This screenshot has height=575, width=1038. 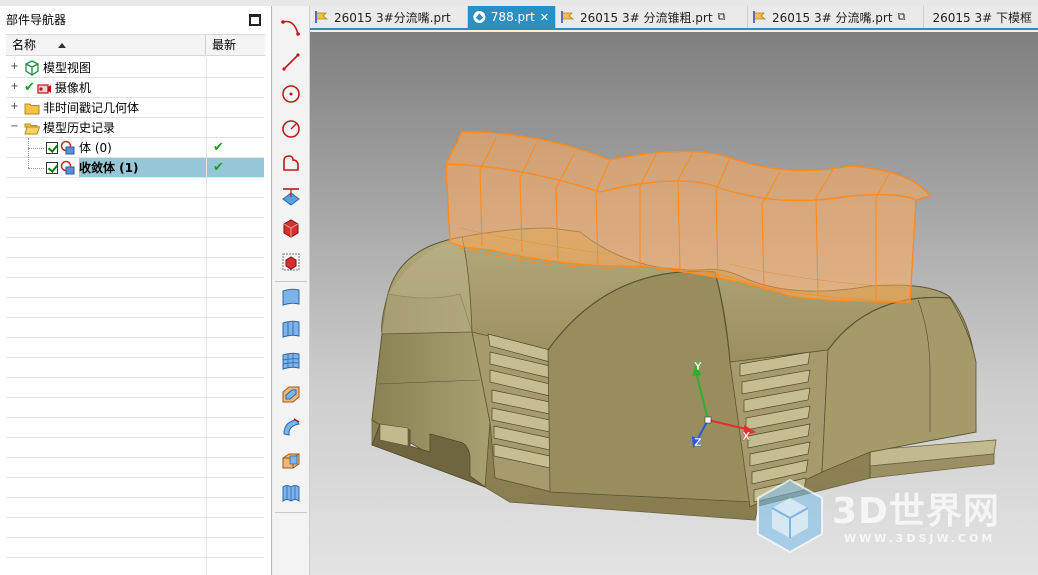 I want to click on extract-curve-icon, so click(x=291, y=196).